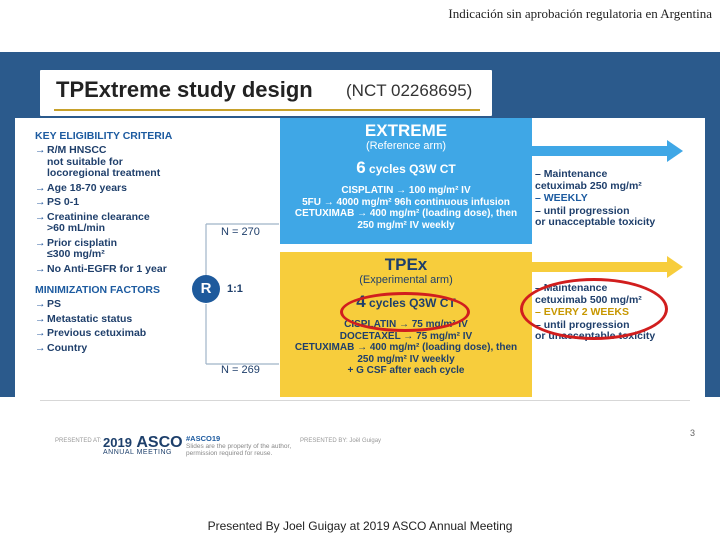 The height and width of the screenshot is (540, 720). I want to click on factor-item: → PS, so click(48, 304).